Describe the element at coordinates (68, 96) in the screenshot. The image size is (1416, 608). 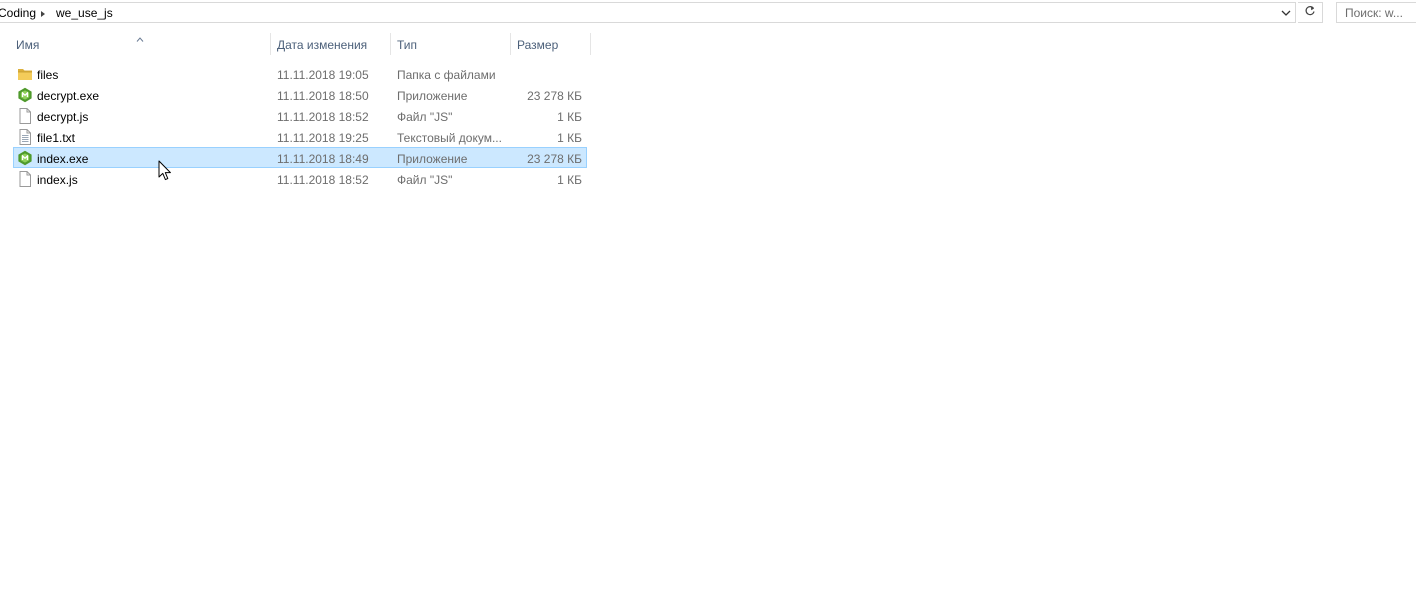
I see `file-name: decrypt.exe` at that location.